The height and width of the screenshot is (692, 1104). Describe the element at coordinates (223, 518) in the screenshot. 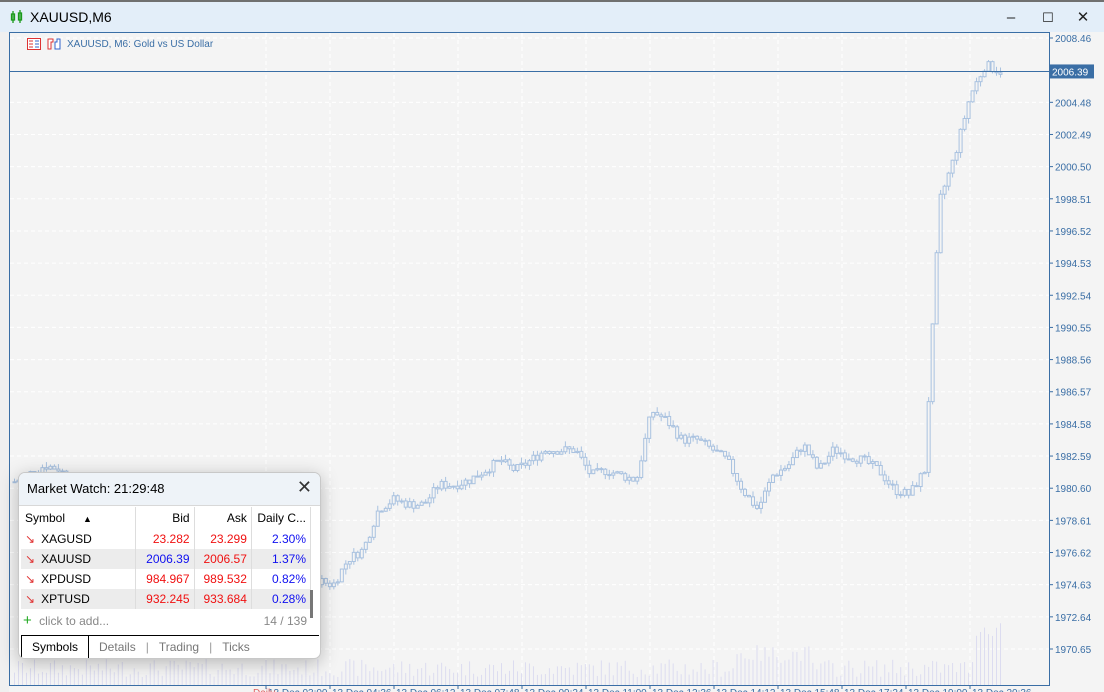

I see `column-ask: Ask` at that location.